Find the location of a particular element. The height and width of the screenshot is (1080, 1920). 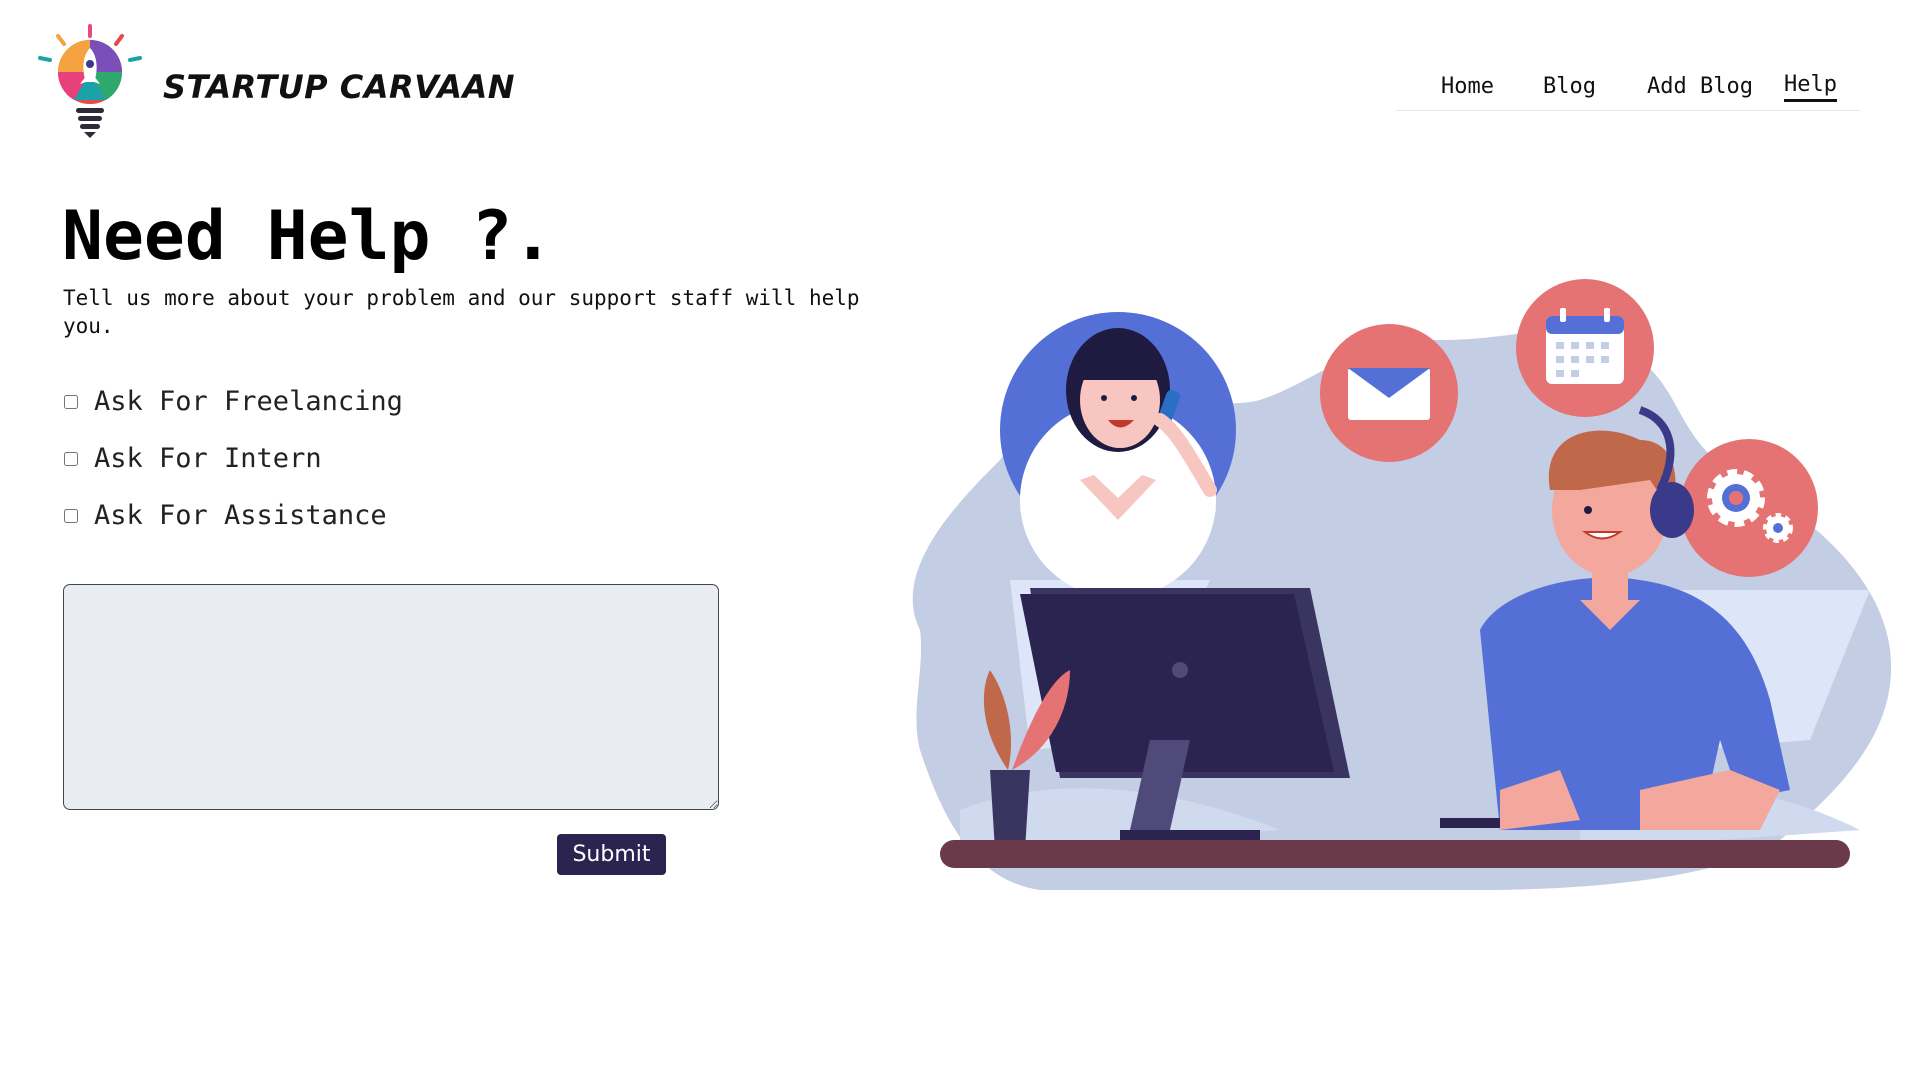

assistance-checkbox is located at coordinates (71, 515).